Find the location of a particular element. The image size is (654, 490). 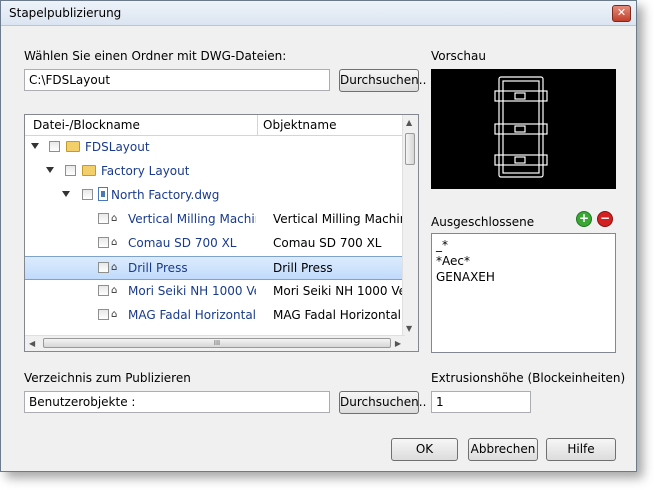

scroll-right-icon: ▶ is located at coordinates (398, 343).